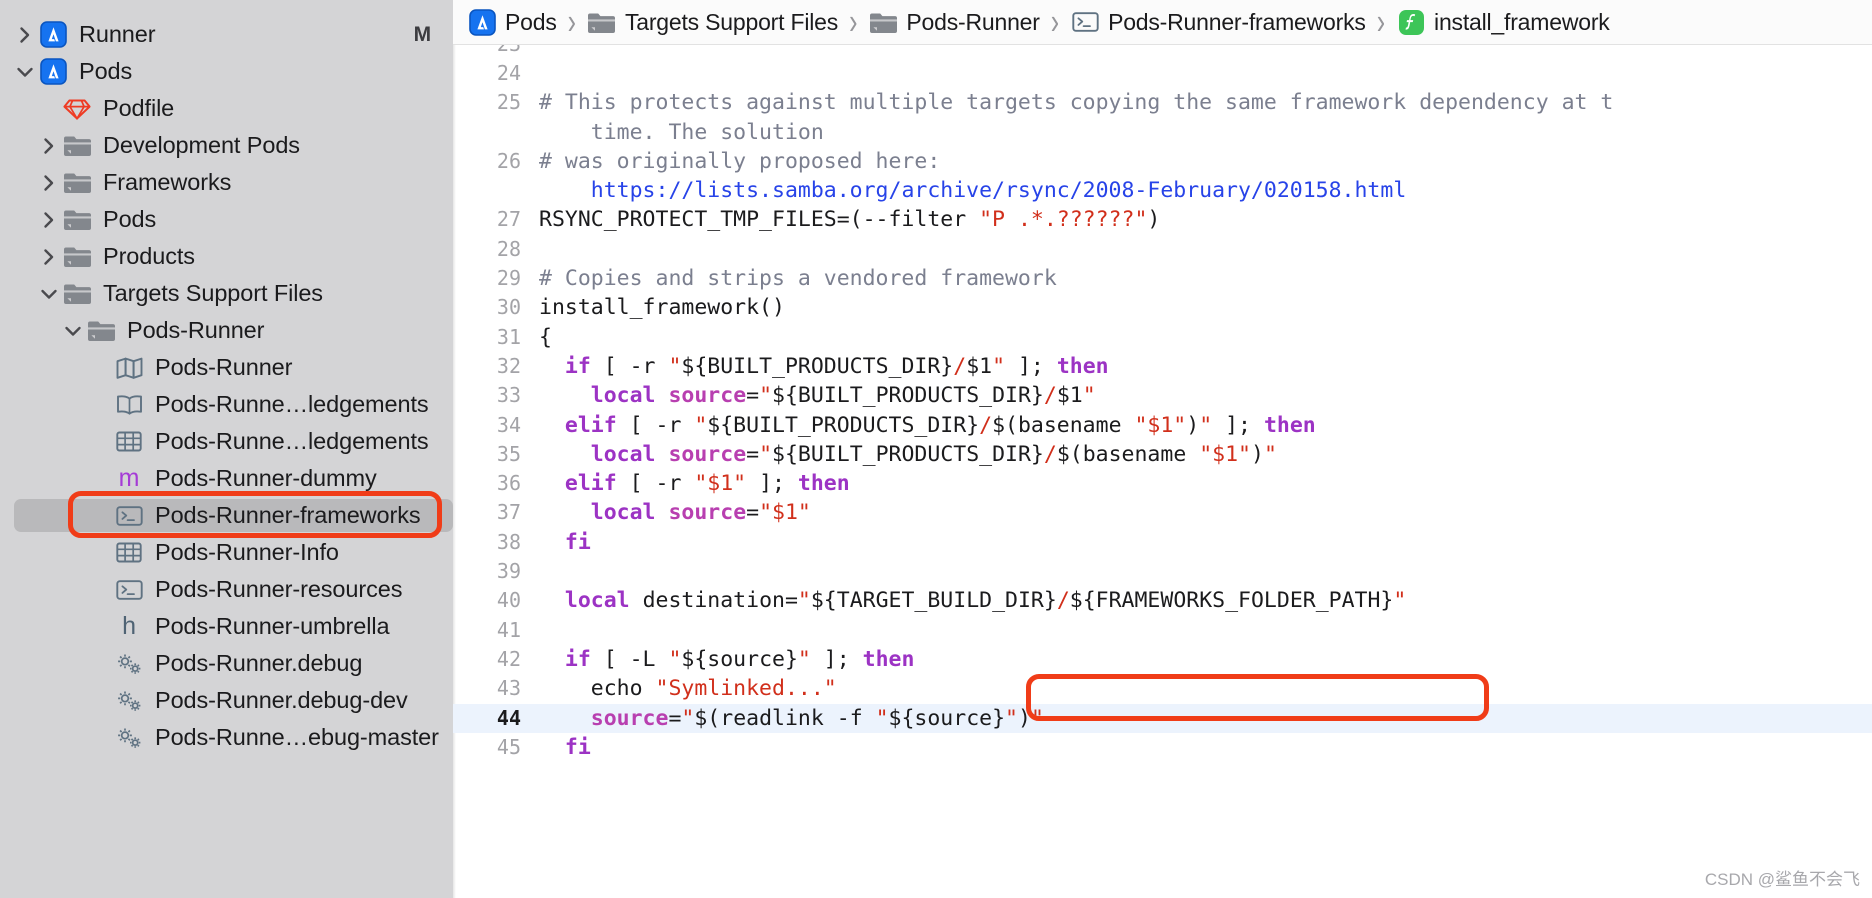  Describe the element at coordinates (629, 659) in the screenshot. I see `code-token-pln: [ -L` at that location.